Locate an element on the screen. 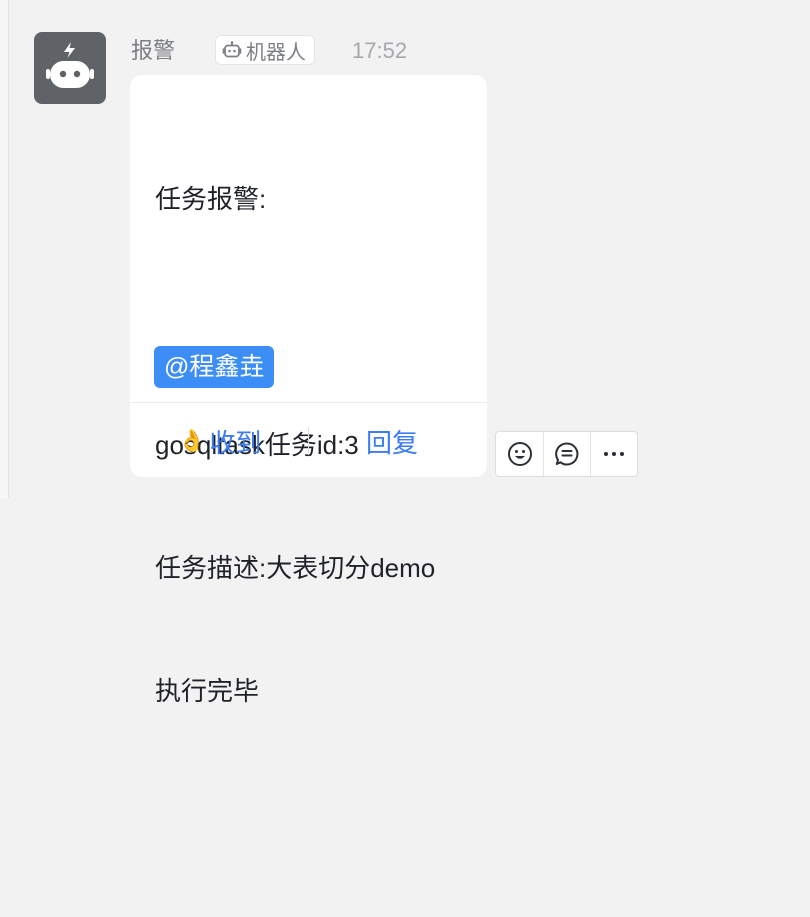  robot-face-icon is located at coordinates (70, 65).